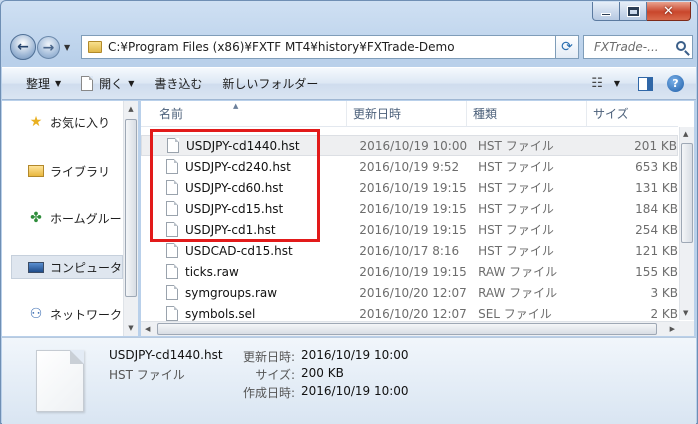  I want to click on file-list-horizontal-scrollbar: ◀ ▶, so click(410, 328).